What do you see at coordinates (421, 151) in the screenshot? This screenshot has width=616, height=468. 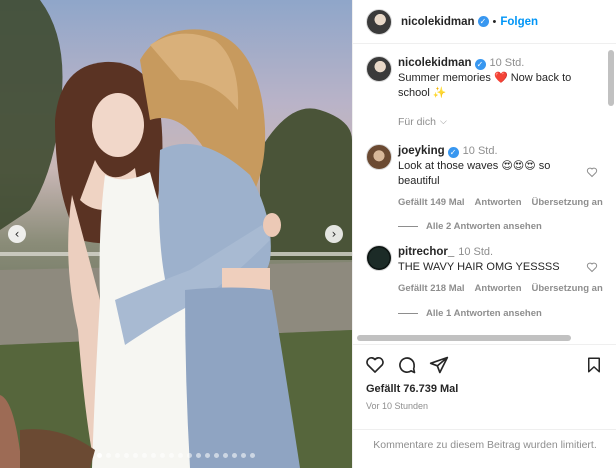 I see `comment-username: joeyking` at bounding box center [421, 151].